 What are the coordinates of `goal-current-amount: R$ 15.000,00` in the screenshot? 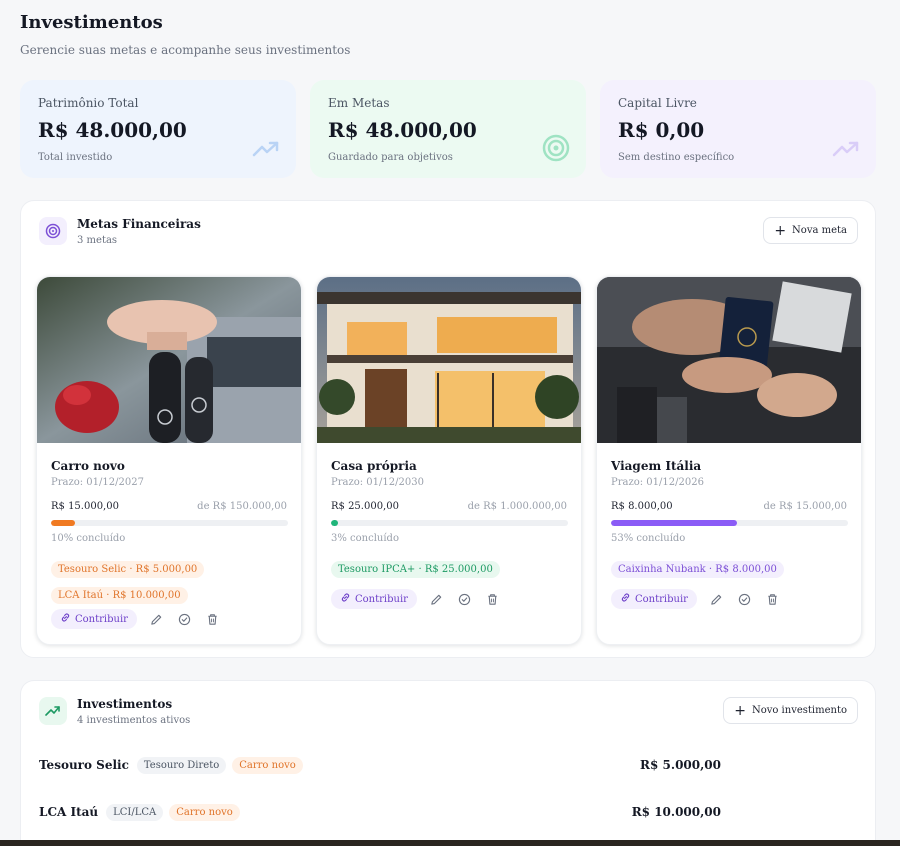 It's located at (85, 506).